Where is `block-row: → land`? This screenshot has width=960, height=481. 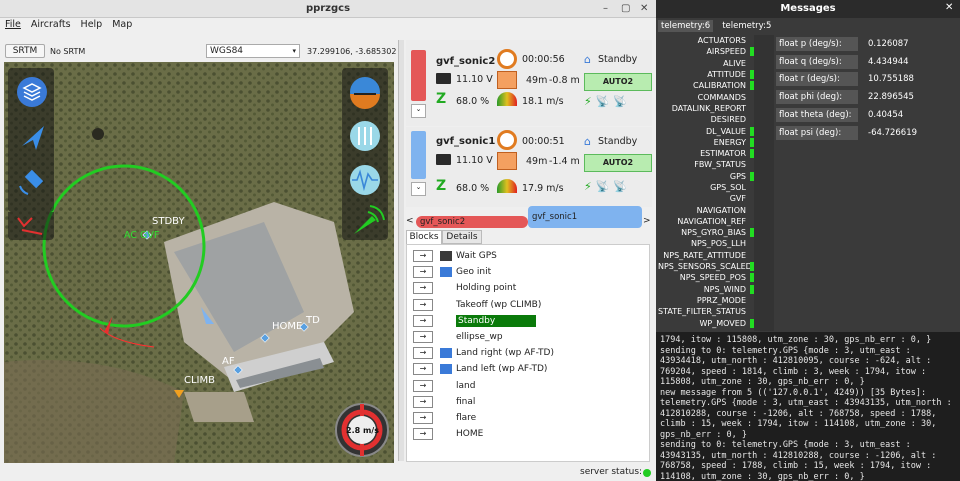
block-row: → land is located at coordinates (528, 386).